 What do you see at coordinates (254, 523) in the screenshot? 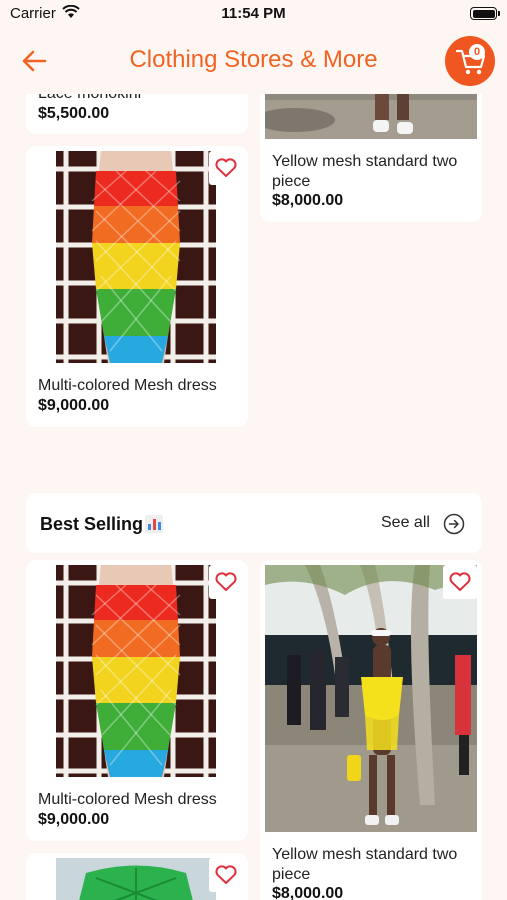
I see `best-selling-header: Best Selling See all` at bounding box center [254, 523].